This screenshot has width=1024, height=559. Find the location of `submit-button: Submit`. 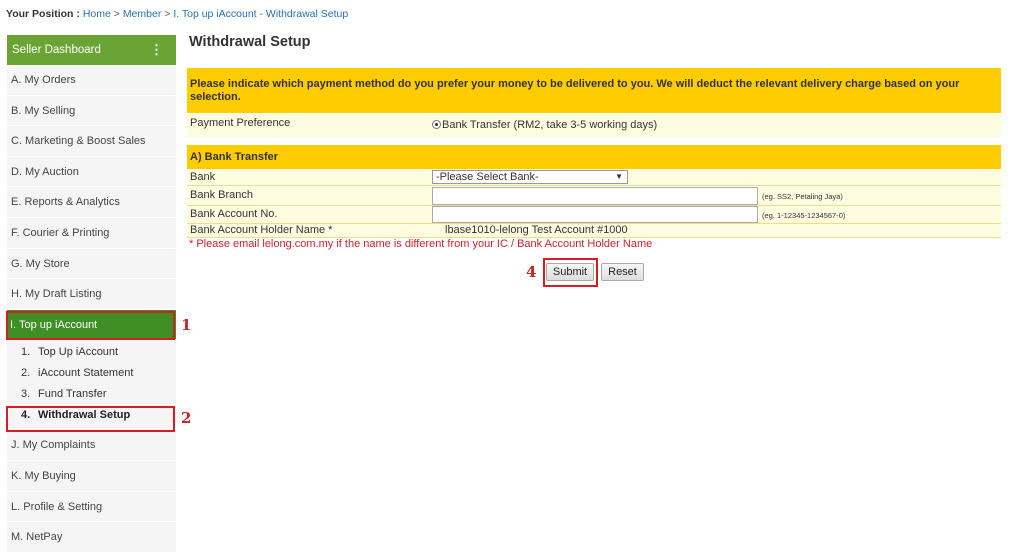

submit-button: Submit is located at coordinates (570, 272).